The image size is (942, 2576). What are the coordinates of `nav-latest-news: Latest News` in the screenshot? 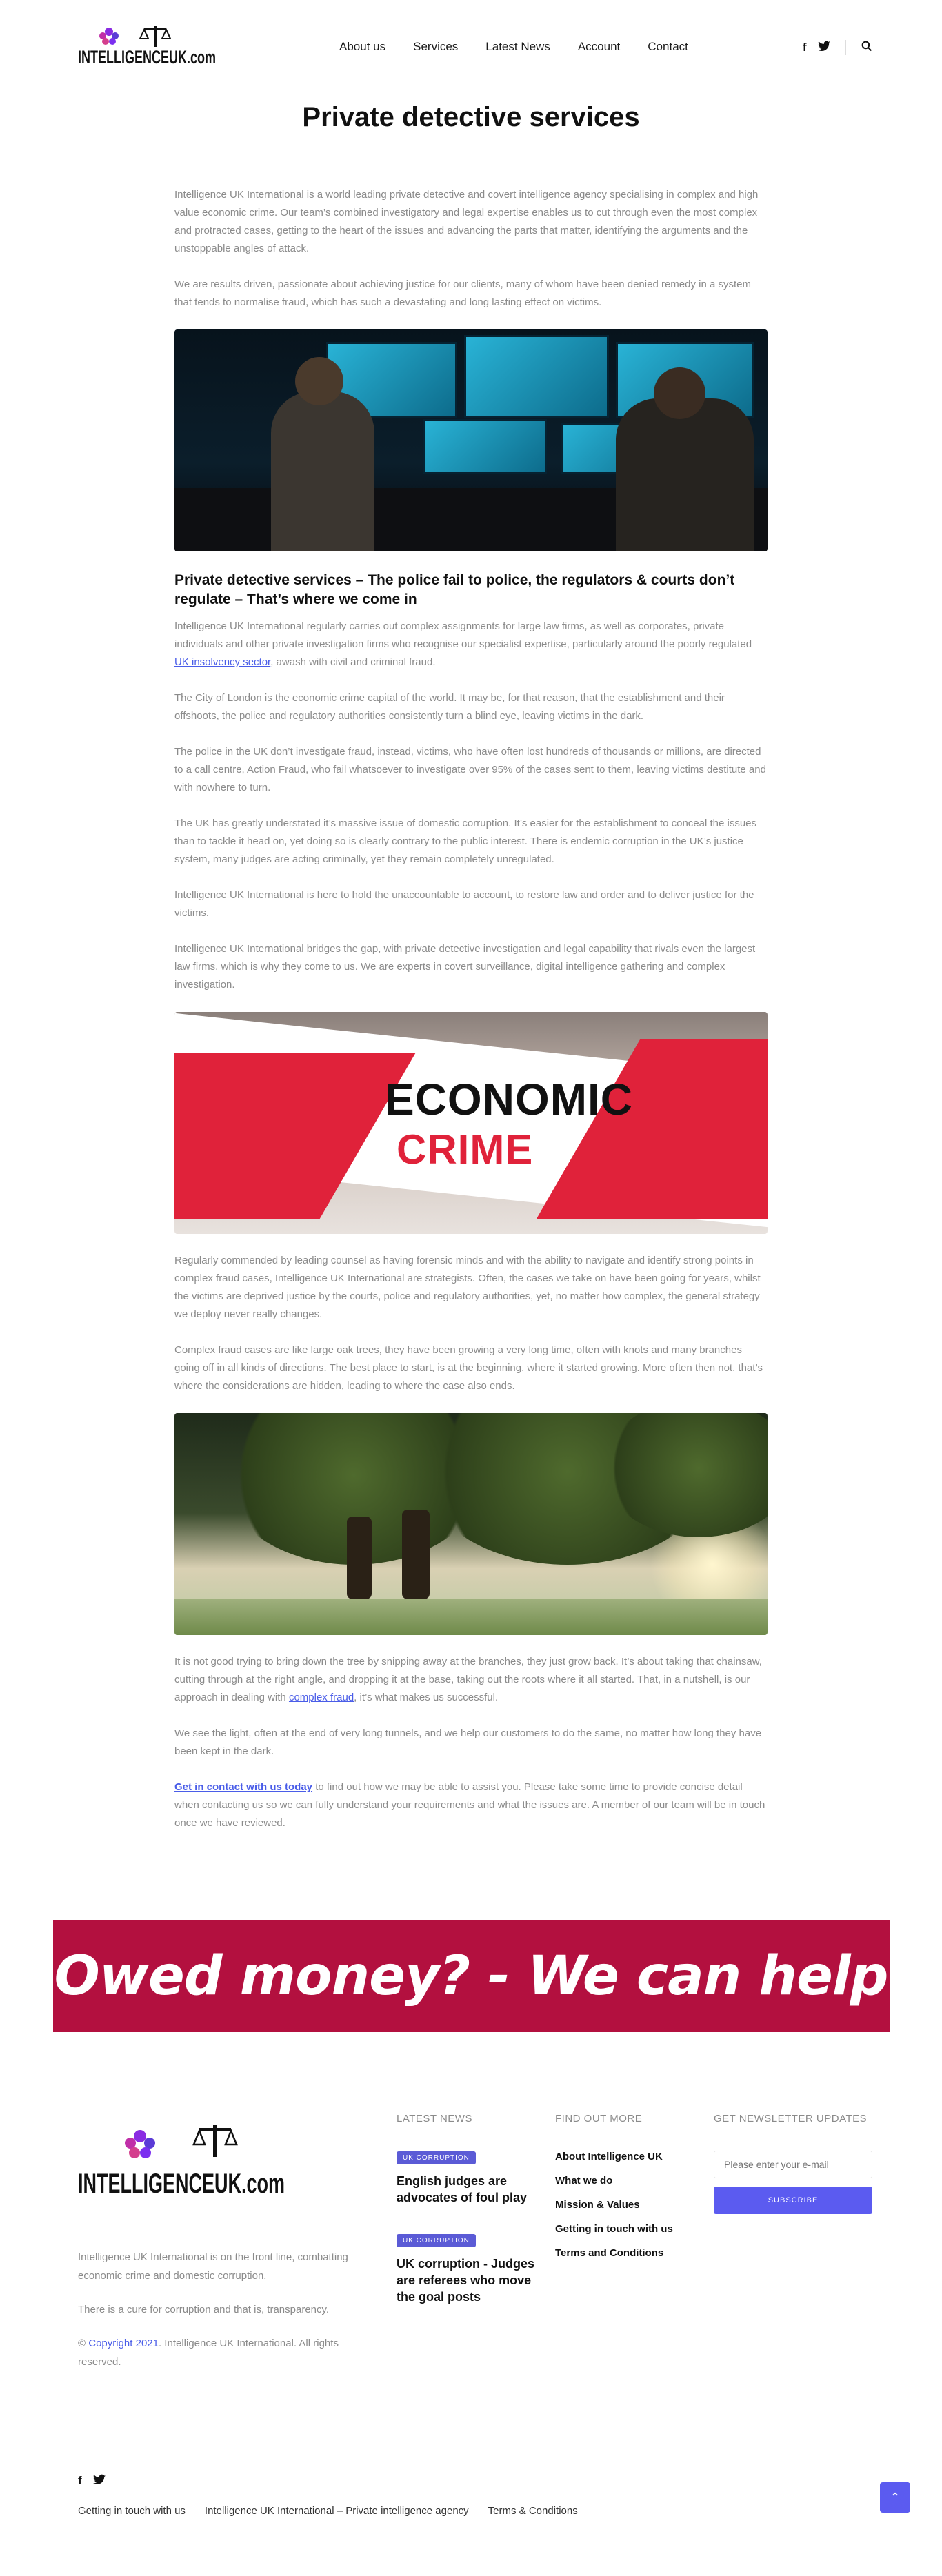 It's located at (517, 47).